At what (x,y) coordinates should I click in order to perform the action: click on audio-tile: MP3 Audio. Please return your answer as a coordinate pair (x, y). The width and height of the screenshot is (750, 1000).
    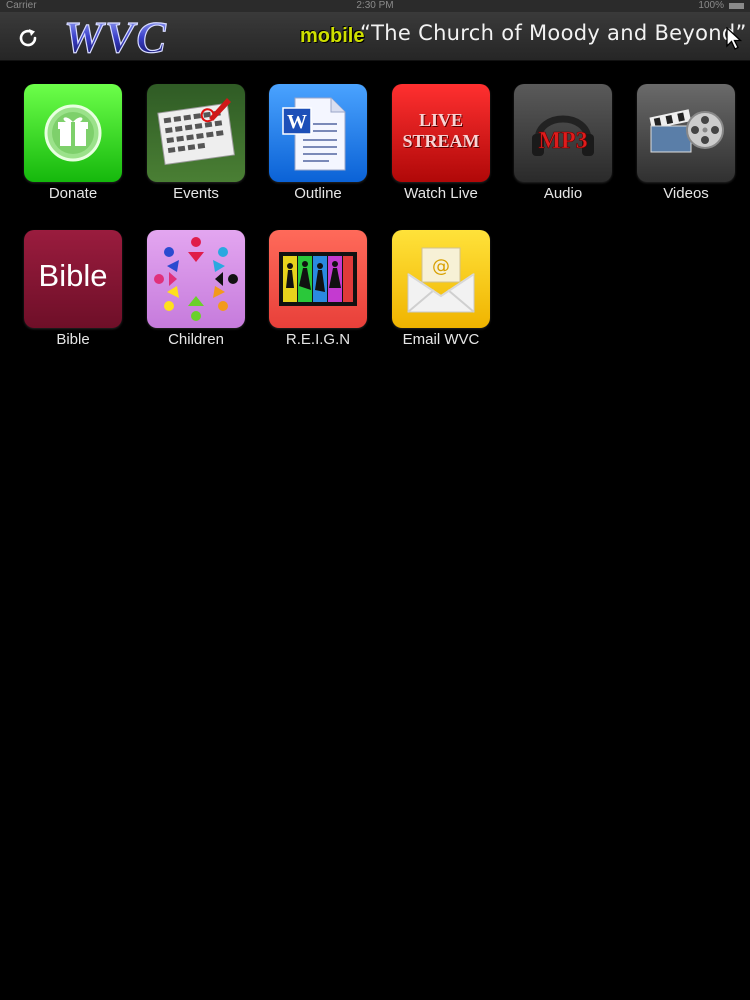
    Looking at the image, I should click on (563, 143).